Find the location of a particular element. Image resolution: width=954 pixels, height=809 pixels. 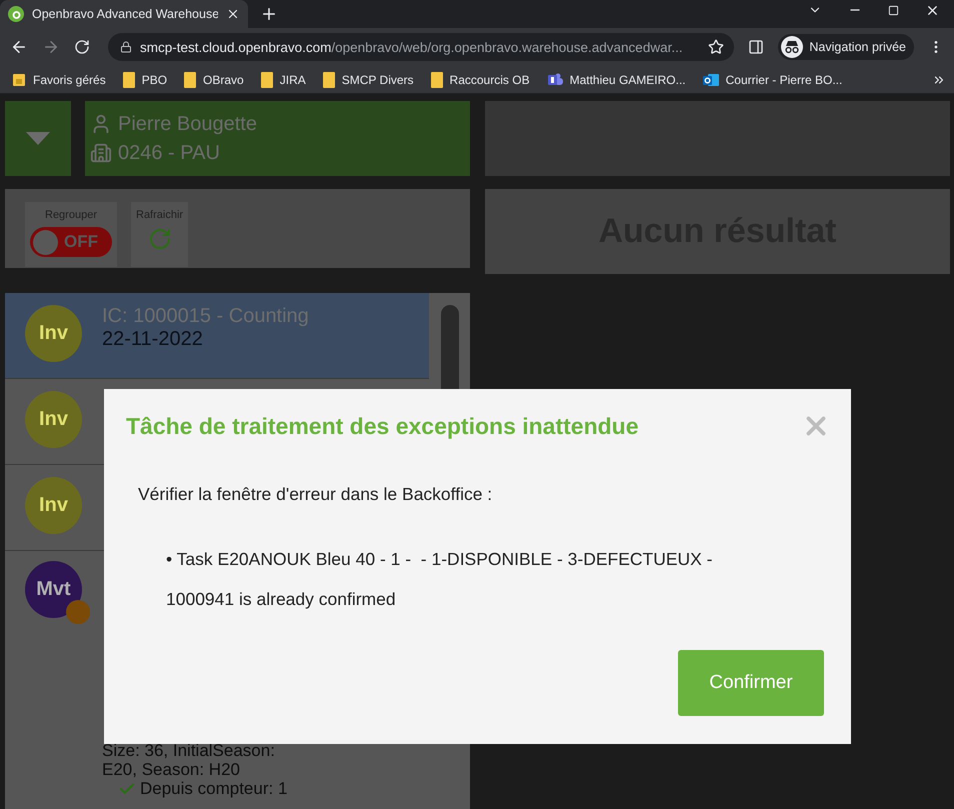

task-detail: Size: 36, InitialSeason: is located at coordinates (189, 750).